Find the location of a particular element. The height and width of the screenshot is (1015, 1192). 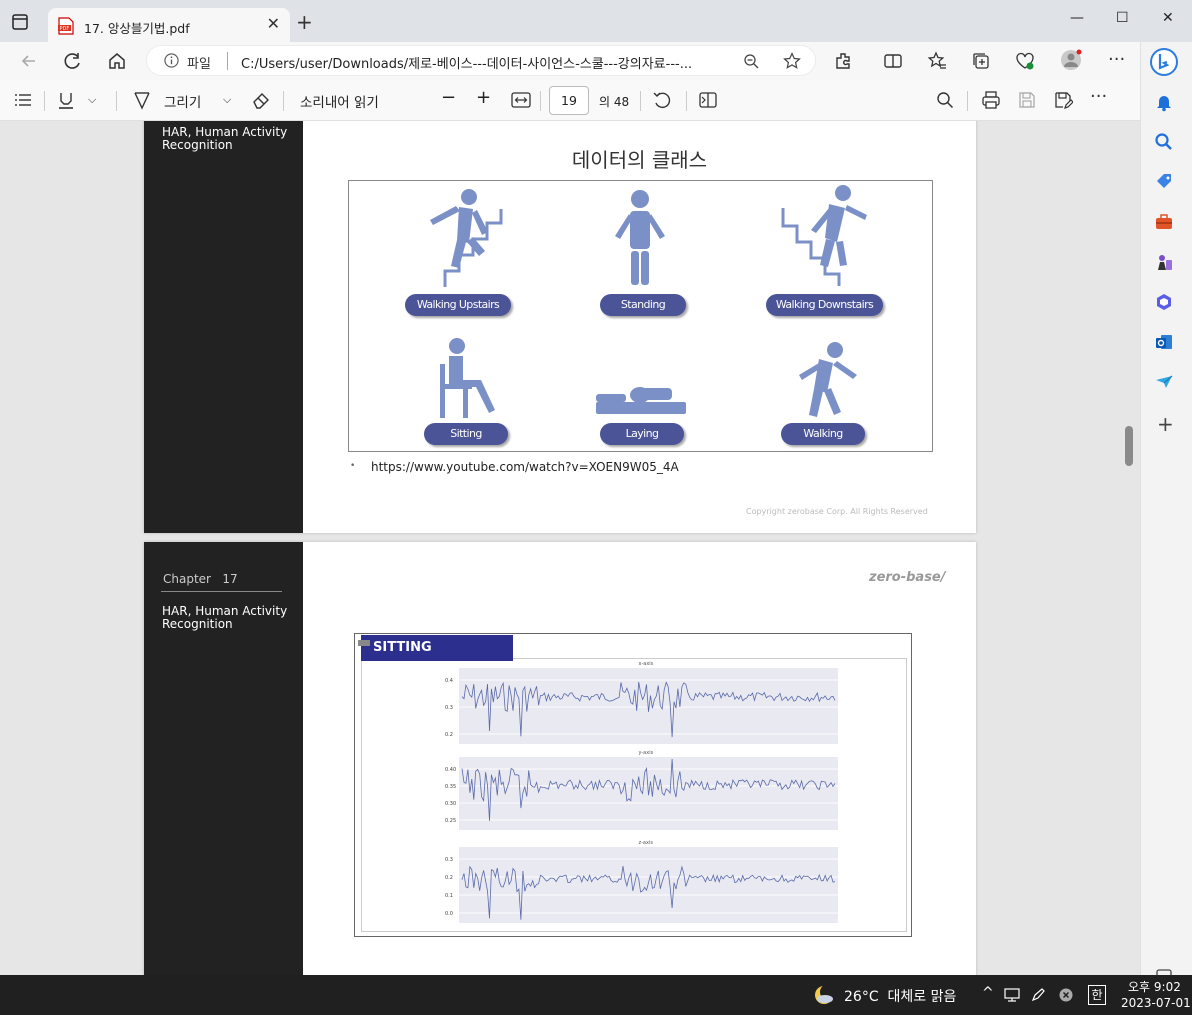

fit-to-width-icon is located at coordinates (521, 100).